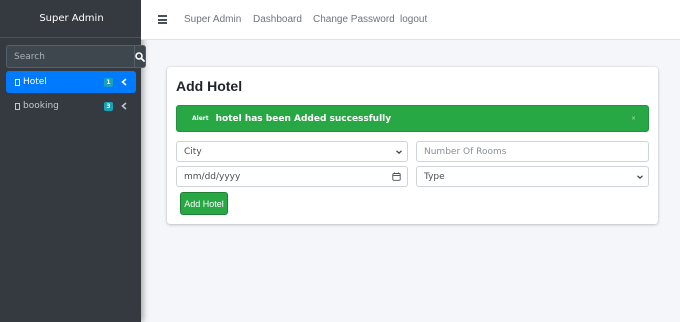 The height and width of the screenshot is (322, 680). I want to click on sidebar-item-label: booking, so click(41, 106).